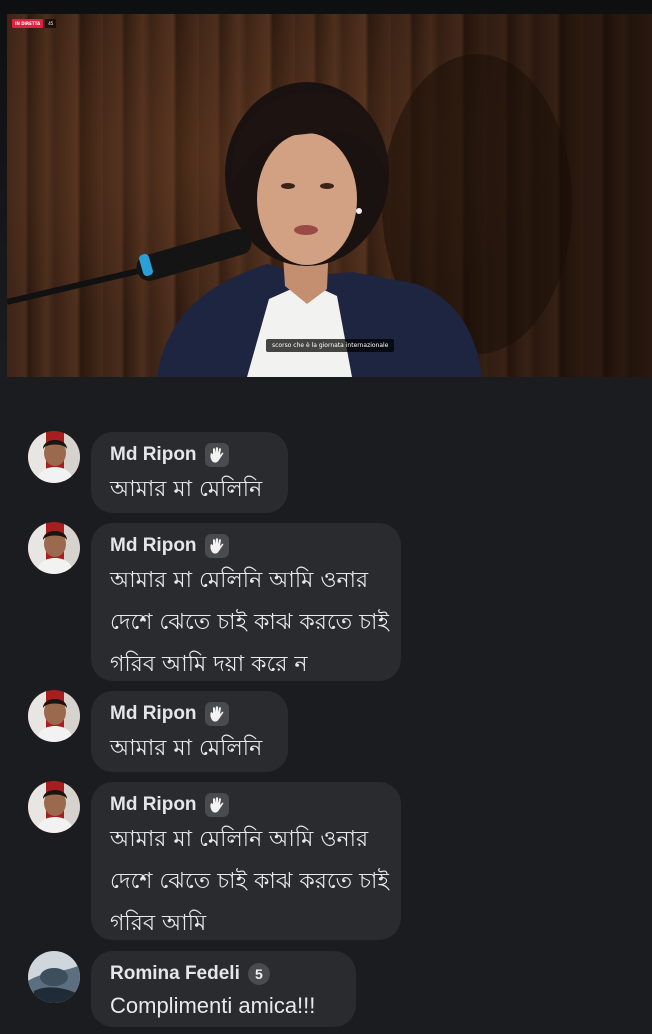  I want to click on badge-level-text: 5, so click(258, 974).